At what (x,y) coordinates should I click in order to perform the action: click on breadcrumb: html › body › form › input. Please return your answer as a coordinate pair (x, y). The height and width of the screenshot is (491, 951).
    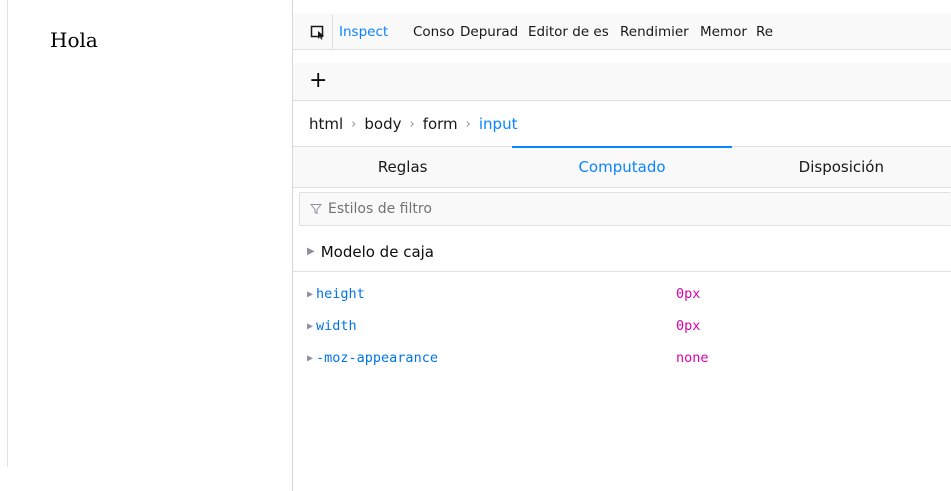
    Looking at the image, I should click on (622, 124).